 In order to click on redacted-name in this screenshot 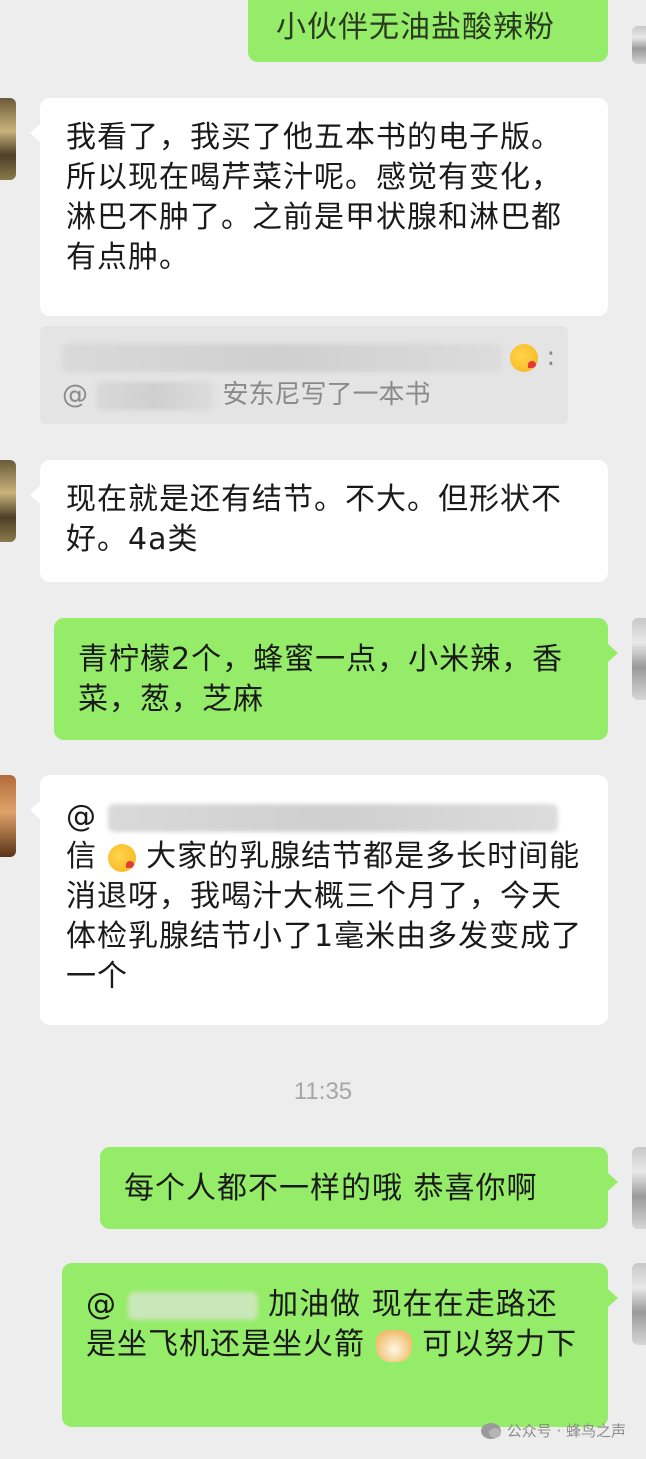, I will do `click(282, 357)`.